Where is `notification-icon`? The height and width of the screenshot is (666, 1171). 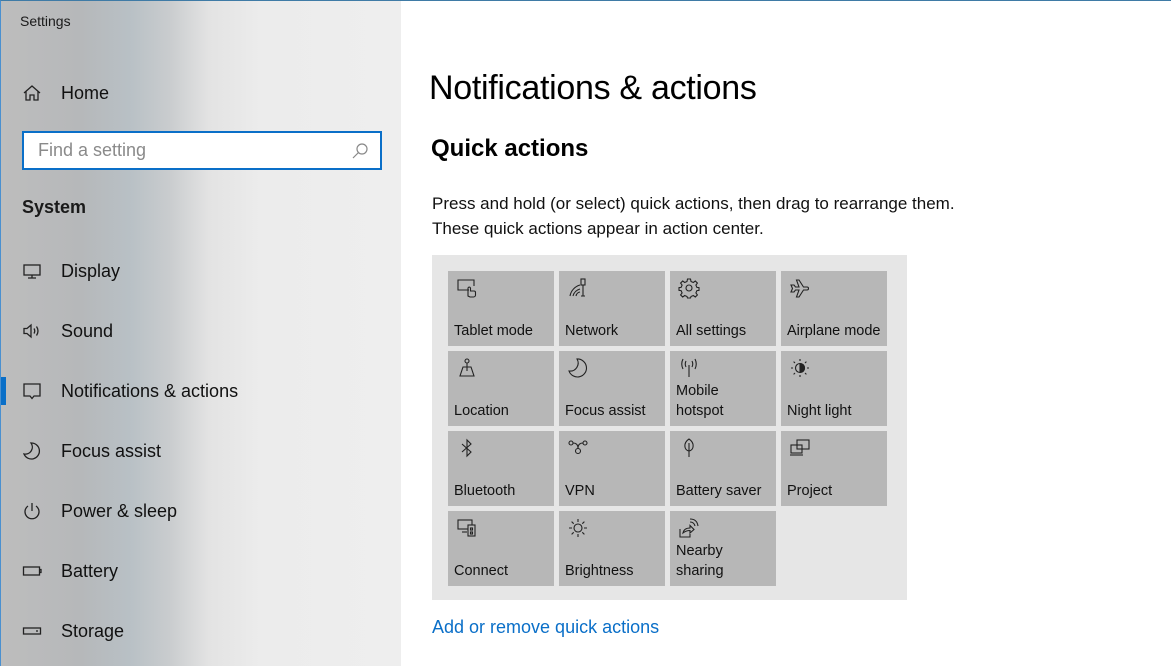
notification-icon is located at coordinates (32, 391).